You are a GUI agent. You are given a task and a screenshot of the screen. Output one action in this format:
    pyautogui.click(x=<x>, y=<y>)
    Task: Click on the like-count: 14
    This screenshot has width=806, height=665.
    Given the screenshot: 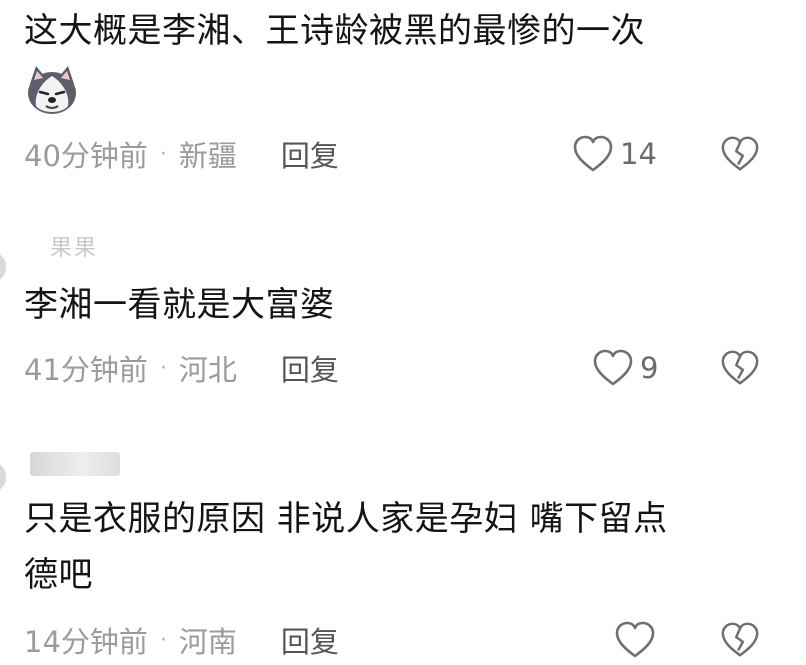 What is the action you would take?
    pyautogui.click(x=638, y=154)
    